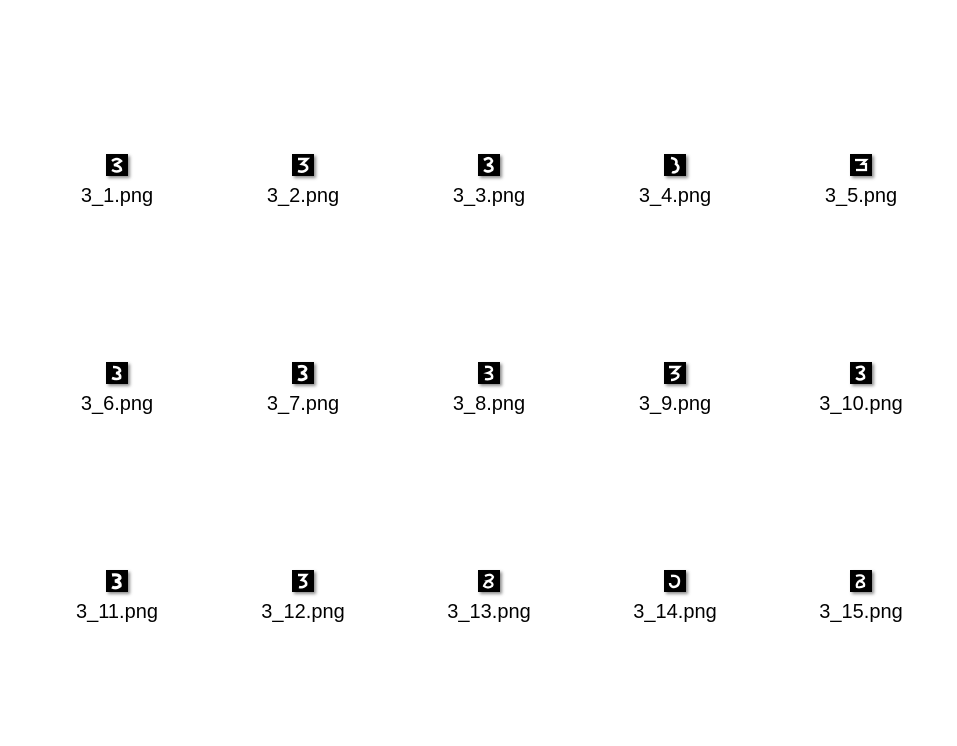  Describe the element at coordinates (861, 392) in the screenshot. I see `file-item: 3_10.png` at that location.